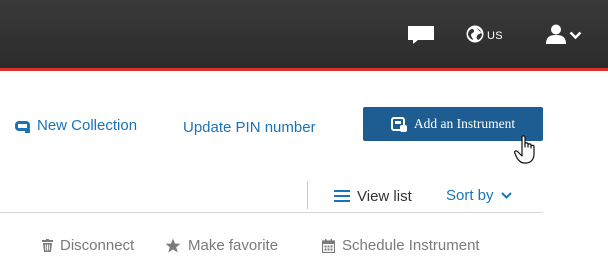  What do you see at coordinates (421, 35) in the screenshot?
I see `chat-icon` at bounding box center [421, 35].